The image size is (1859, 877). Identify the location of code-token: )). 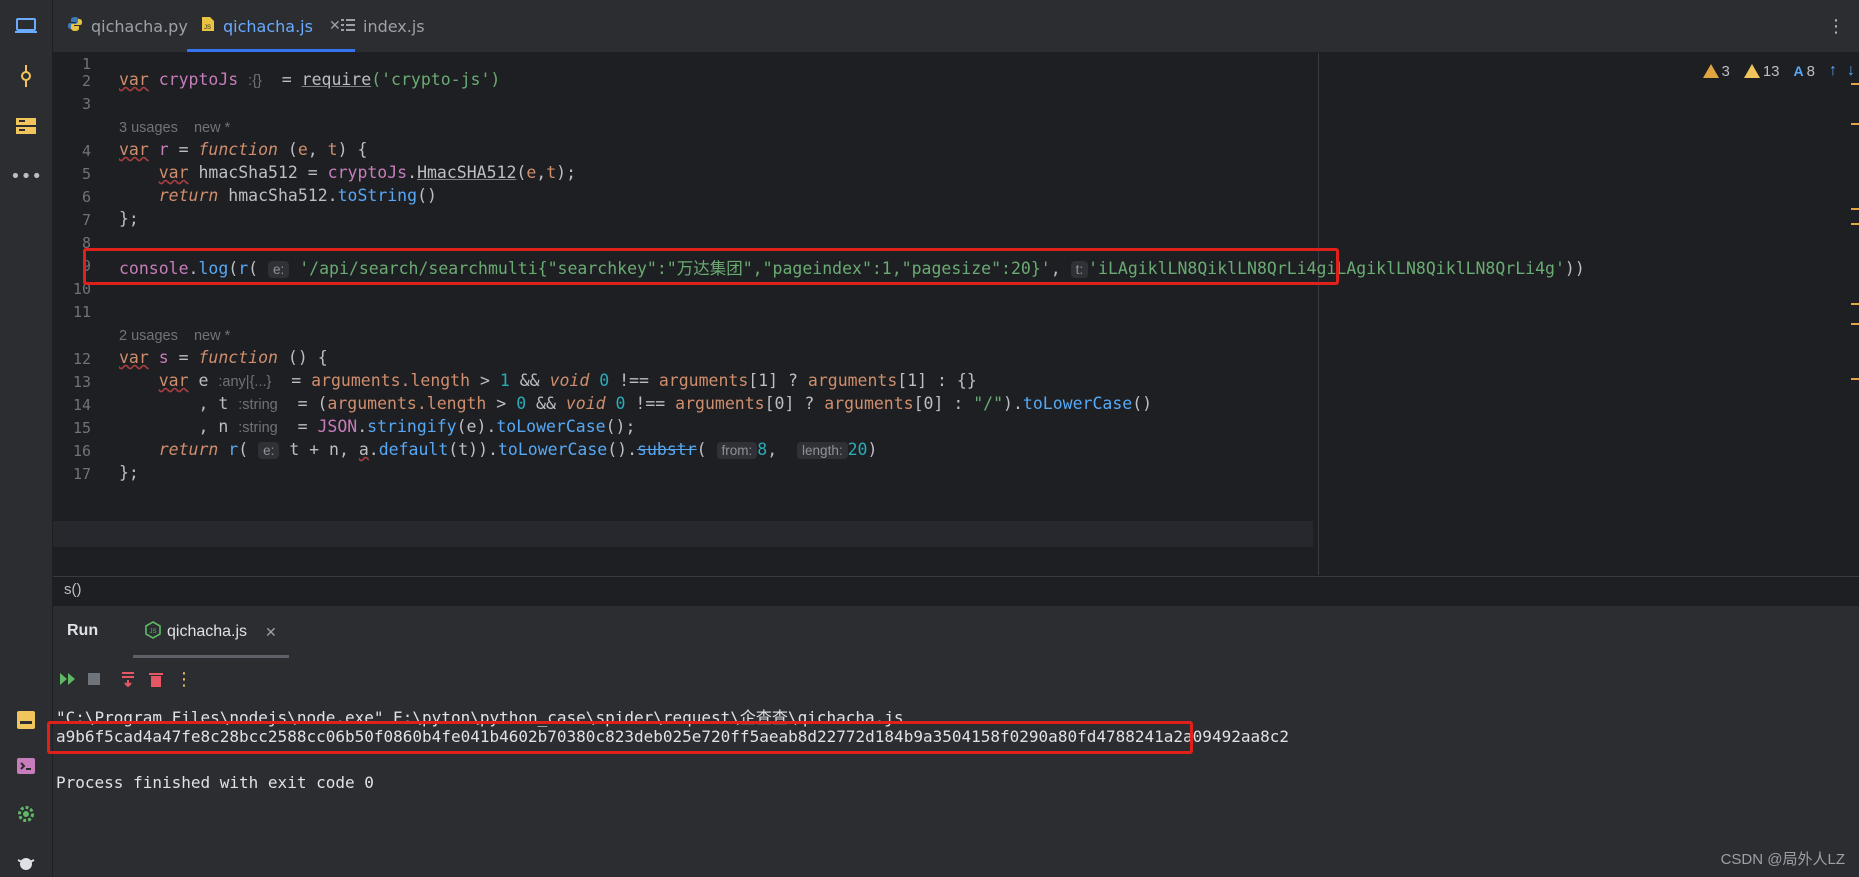
(1574, 268).